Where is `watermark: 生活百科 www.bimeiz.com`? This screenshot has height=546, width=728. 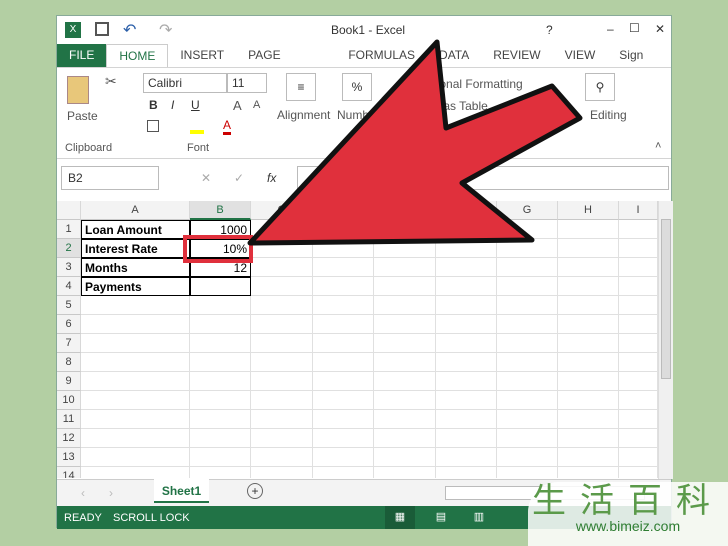
watermark: 生活百科 www.bimeiz.com is located at coordinates (628, 514).